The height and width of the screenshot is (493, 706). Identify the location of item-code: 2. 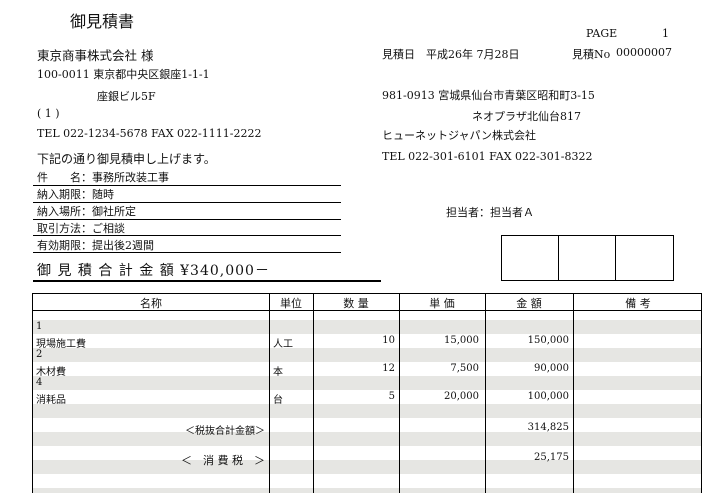
(39, 354).